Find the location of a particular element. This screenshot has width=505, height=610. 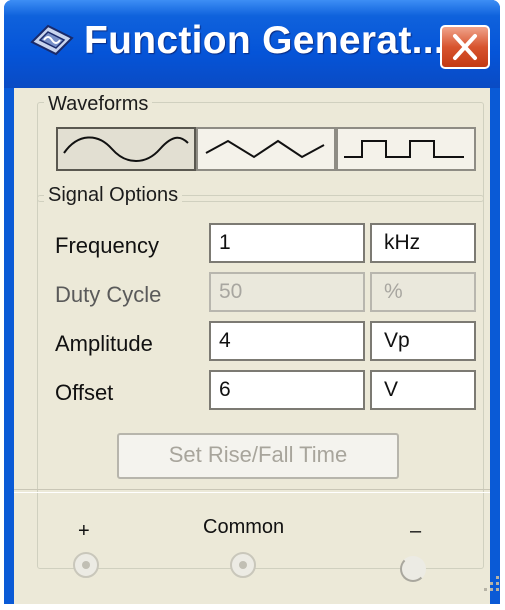

positive-terminal-label: + is located at coordinates (84, 531).